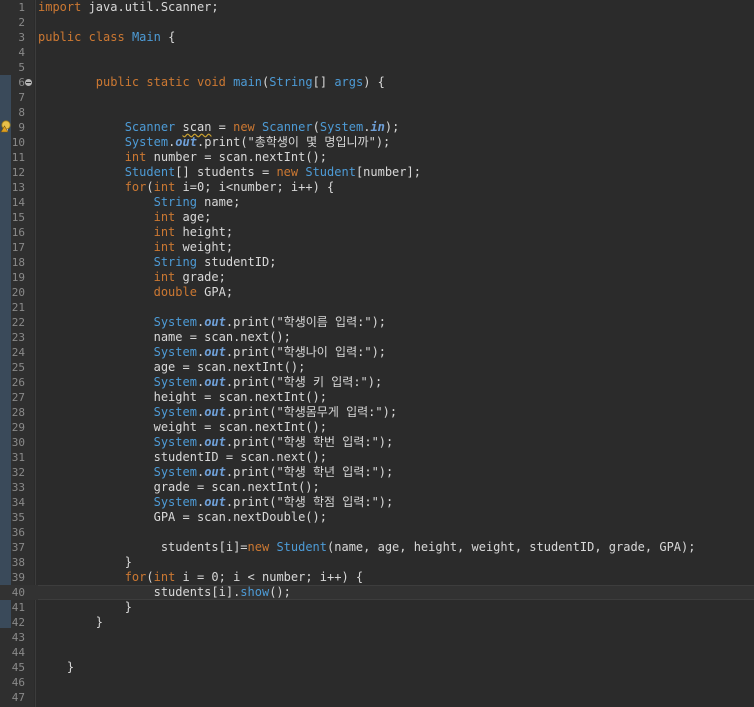  Describe the element at coordinates (377, 247) in the screenshot. I see `code-line: 17 int weight;` at that location.